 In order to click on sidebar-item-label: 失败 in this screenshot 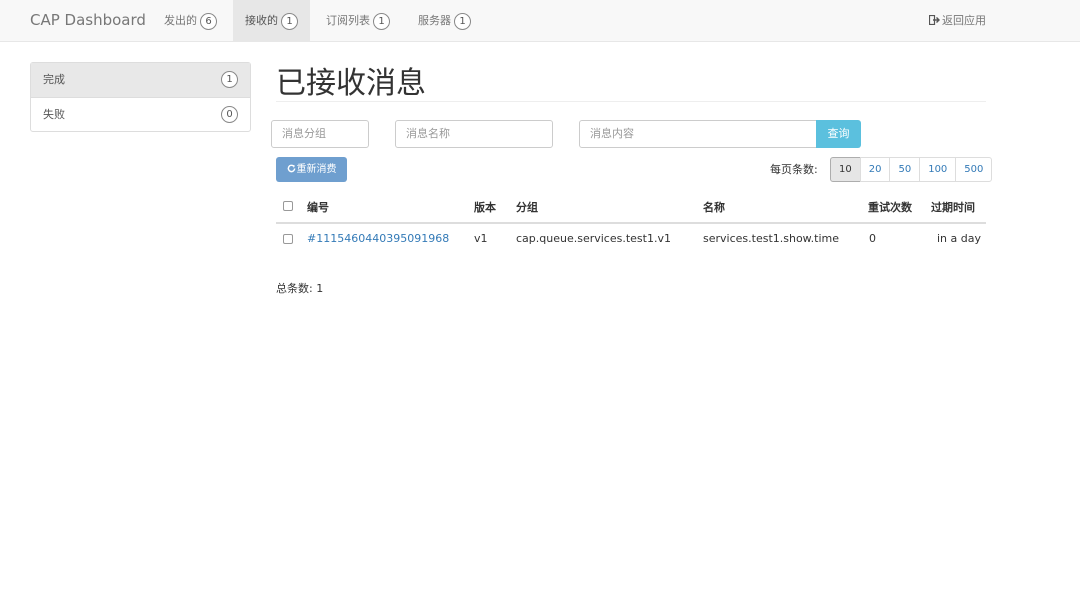, I will do `click(54, 114)`.